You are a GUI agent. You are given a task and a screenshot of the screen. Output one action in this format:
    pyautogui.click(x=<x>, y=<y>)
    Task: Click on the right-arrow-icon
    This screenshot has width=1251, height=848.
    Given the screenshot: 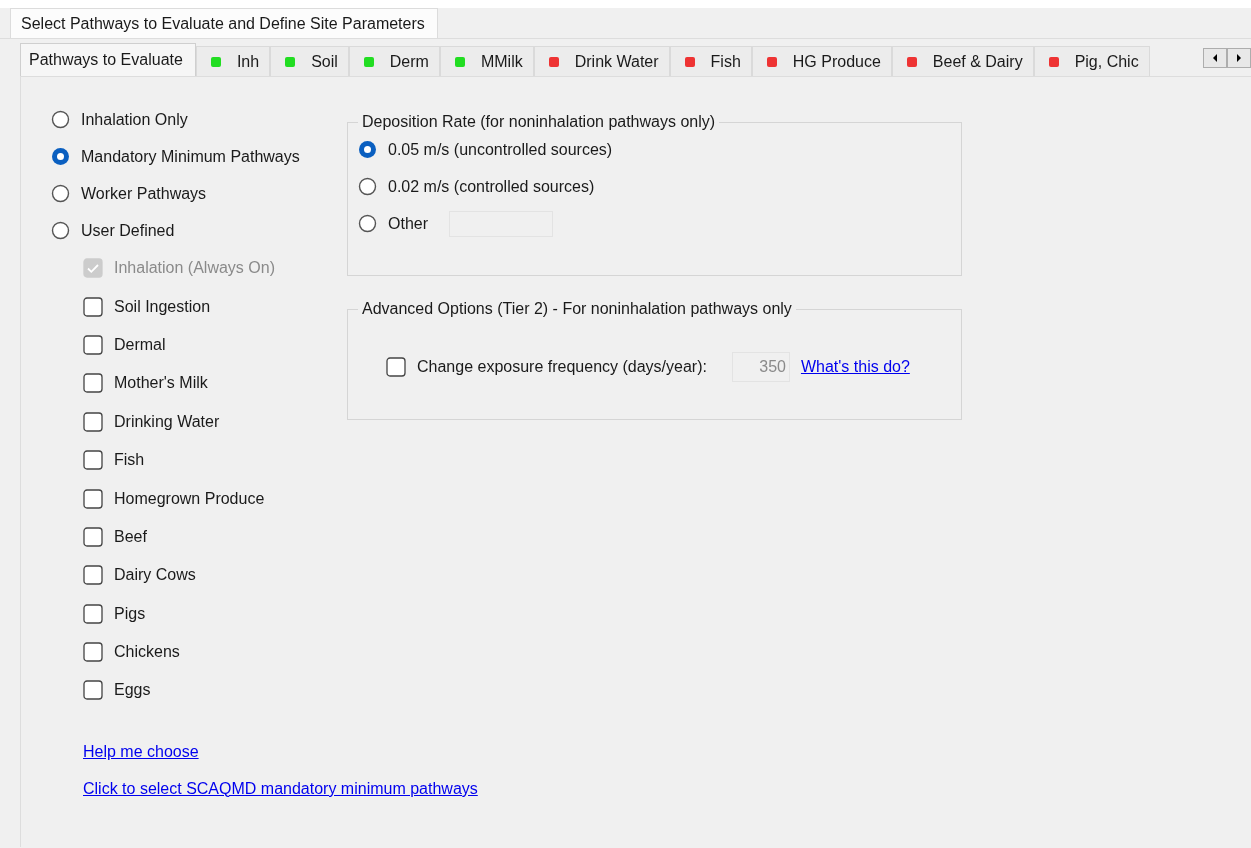 What is the action you would take?
    pyautogui.click(x=1239, y=58)
    